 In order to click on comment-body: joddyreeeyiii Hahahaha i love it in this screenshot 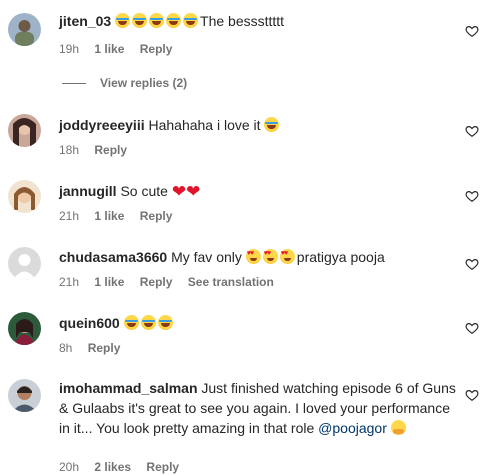, I will do `click(253, 125)`.